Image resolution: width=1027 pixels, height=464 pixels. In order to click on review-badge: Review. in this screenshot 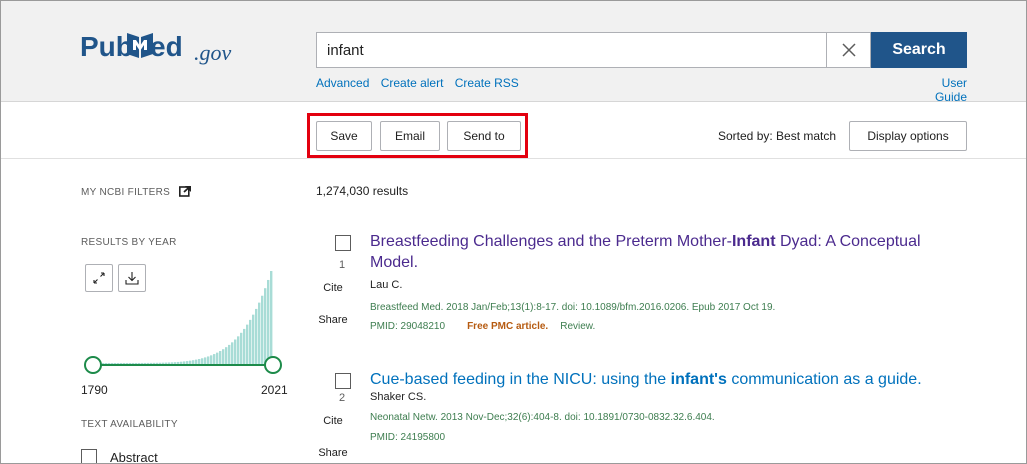, I will do `click(578, 326)`.